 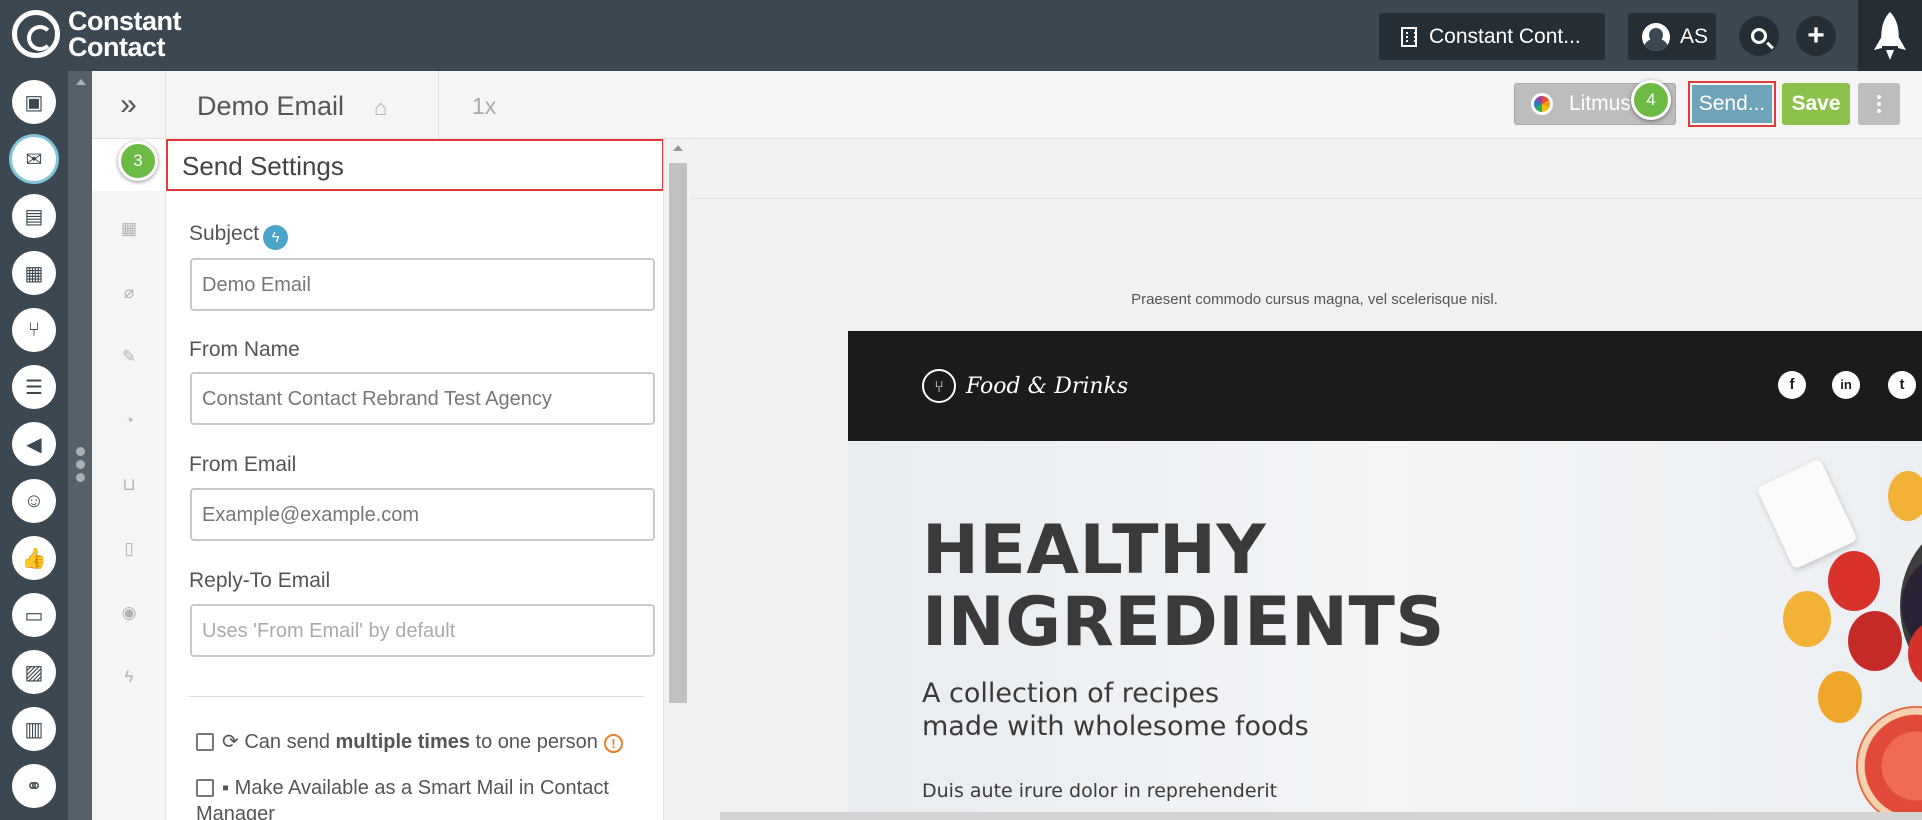 I want to click on warning-icon: !, so click(x=613, y=743).